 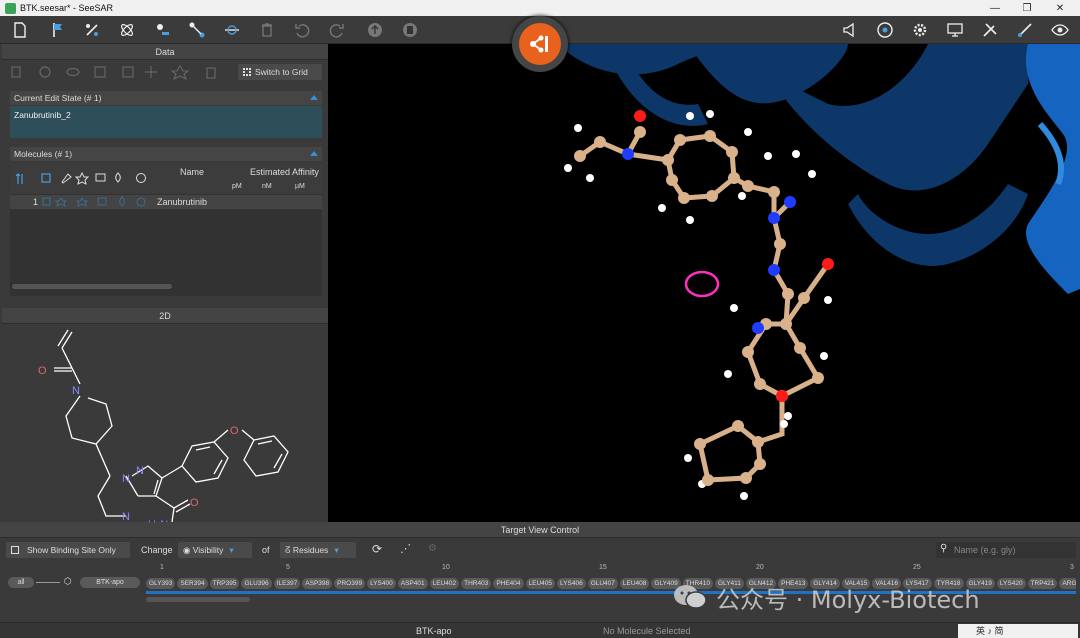 What do you see at coordinates (92, 30) in the screenshot?
I see `percent-tool-icon` at bounding box center [92, 30].